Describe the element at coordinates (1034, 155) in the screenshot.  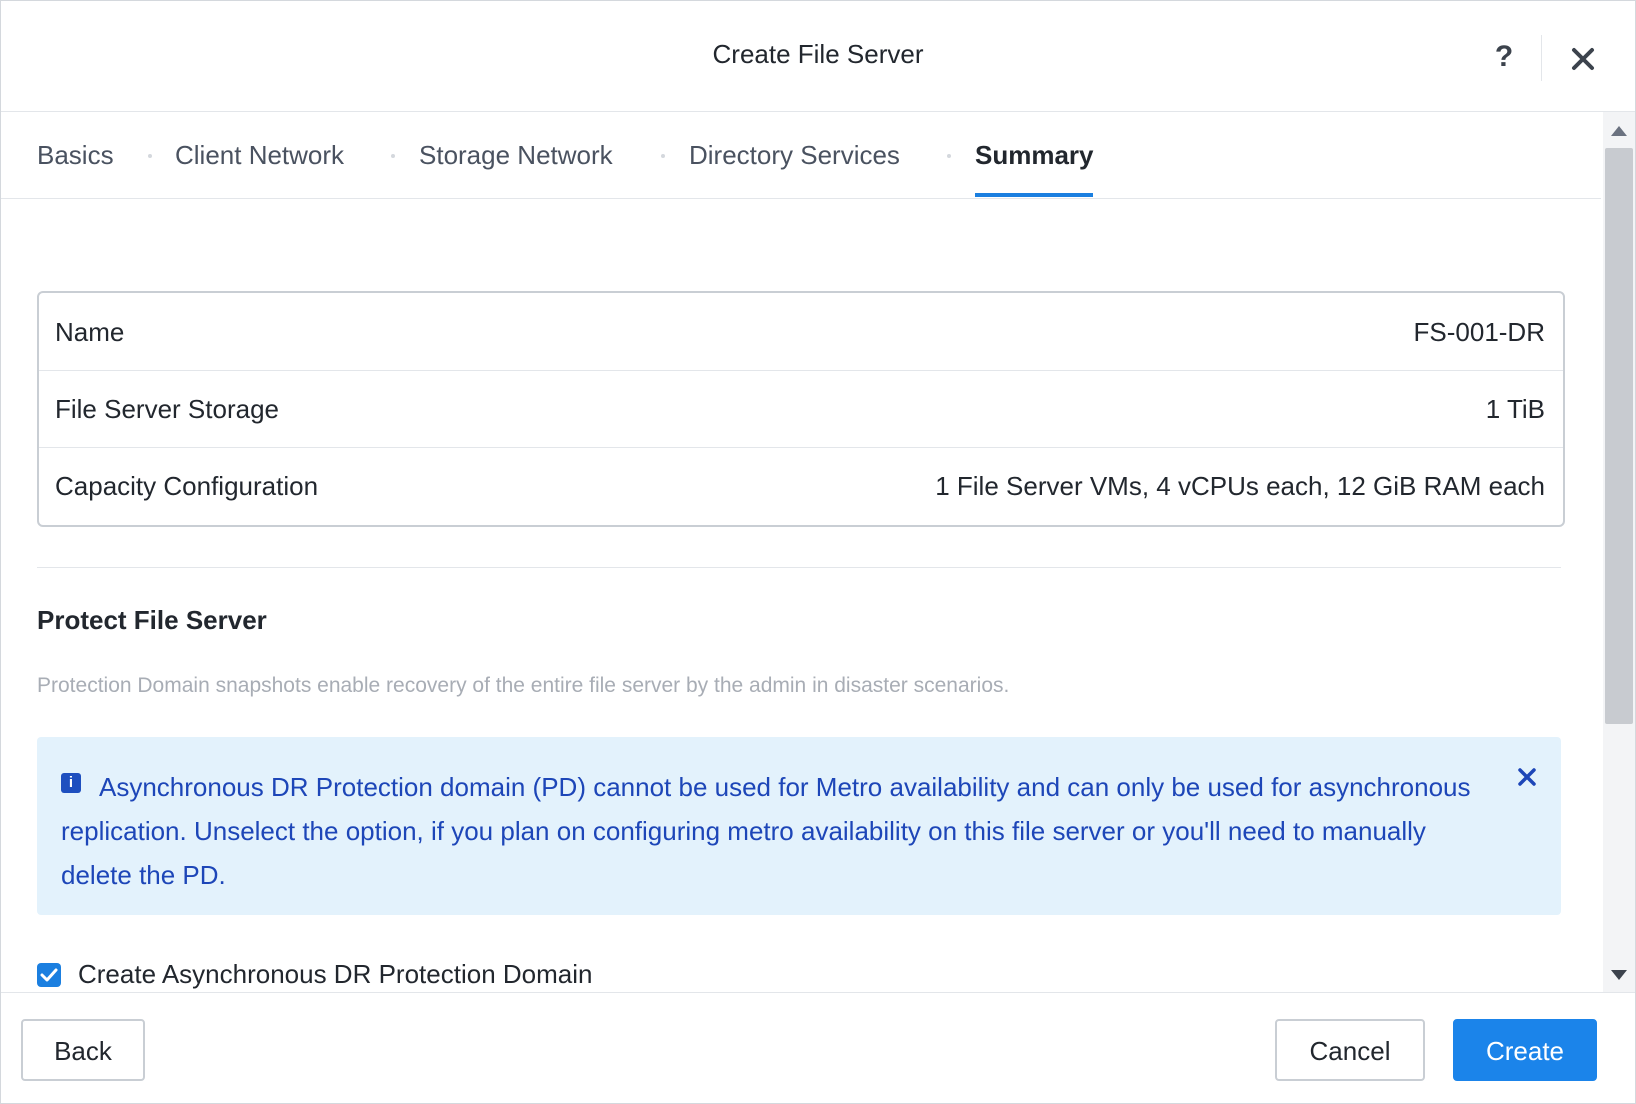
I see `tab-summary: Summary` at that location.